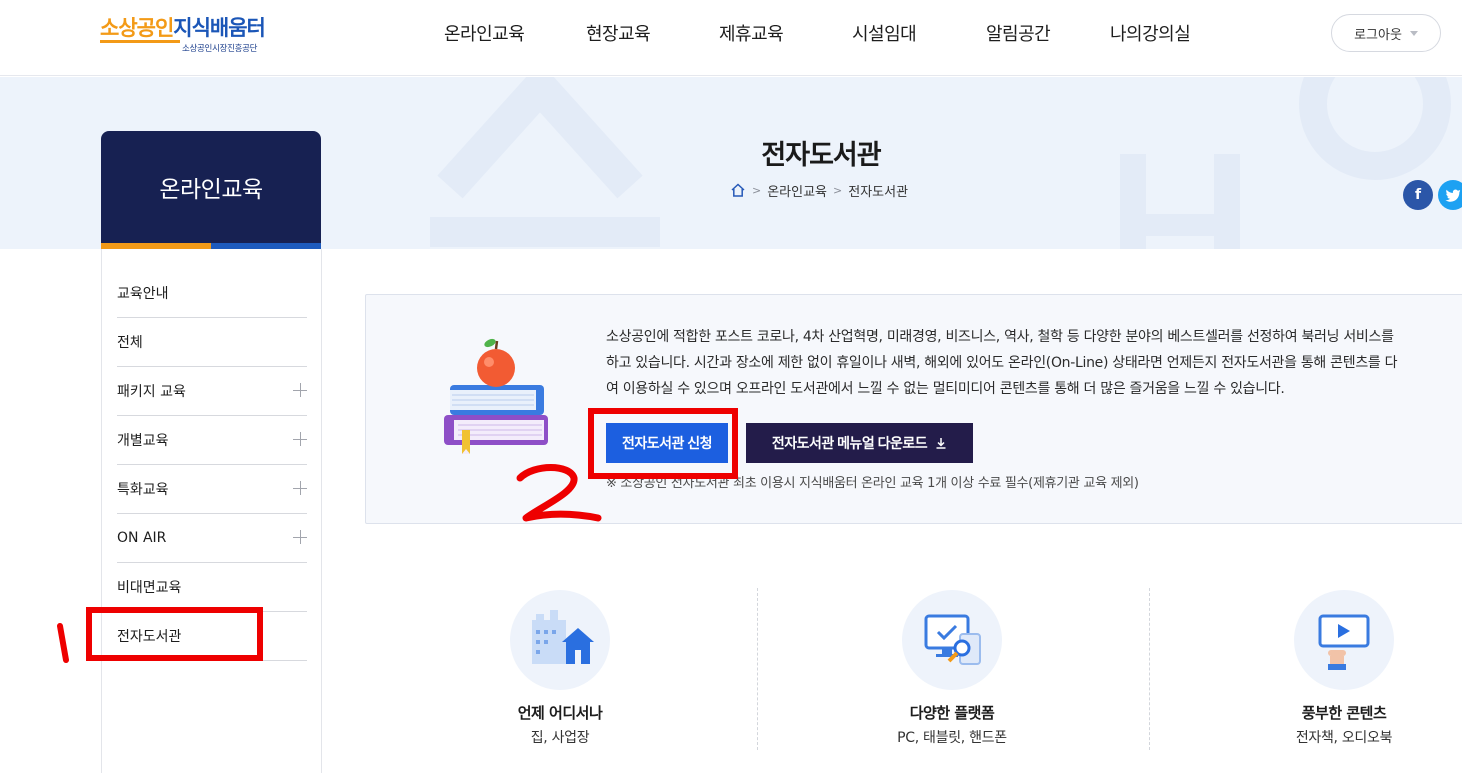  What do you see at coordinates (560, 713) in the screenshot?
I see `feature-title: 언제 어디서나` at bounding box center [560, 713].